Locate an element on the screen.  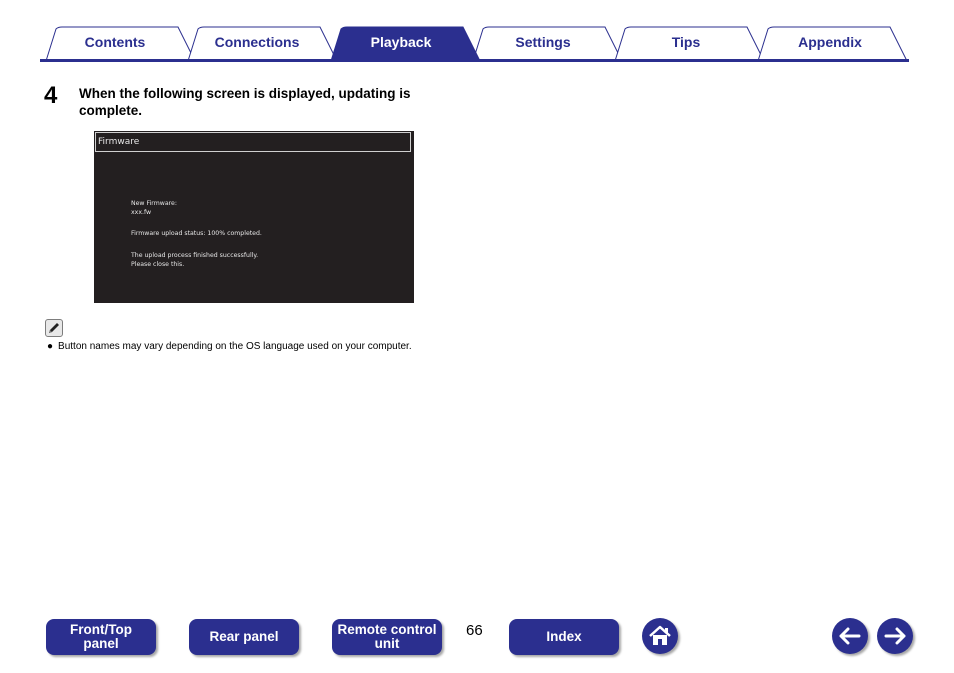
firmware-title: Firmware is located at coordinates (253, 142).